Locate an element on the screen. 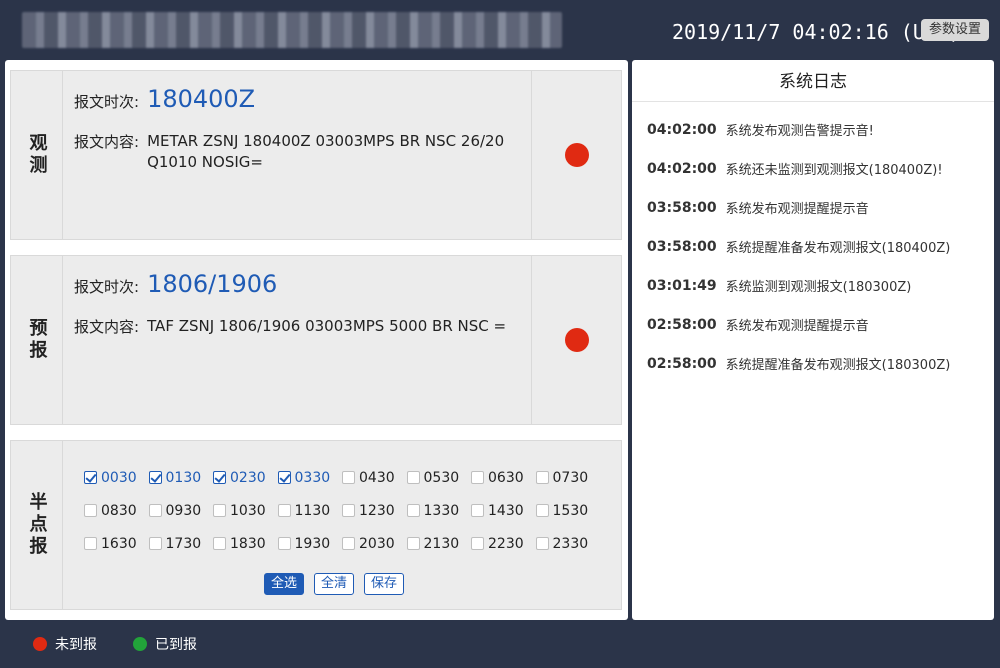  halfhour-checkbox-item: 1630 is located at coordinates (116, 543).